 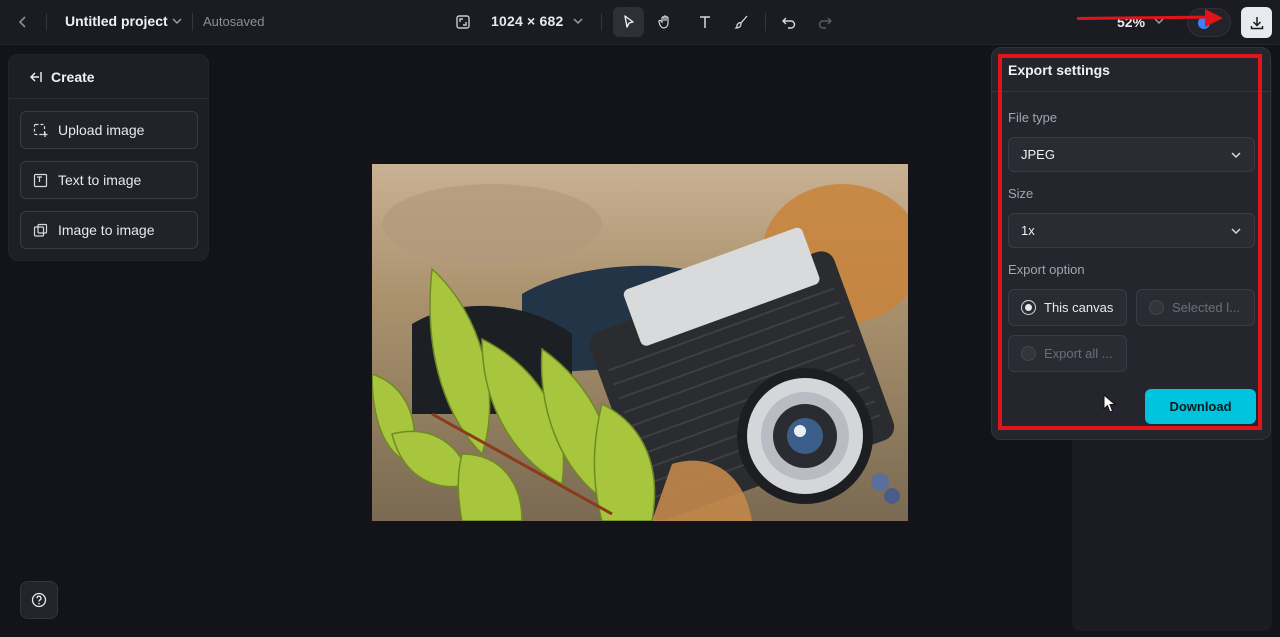 What do you see at coordinates (578, 21) in the screenshot?
I see `dims-chevron-icon` at bounding box center [578, 21].